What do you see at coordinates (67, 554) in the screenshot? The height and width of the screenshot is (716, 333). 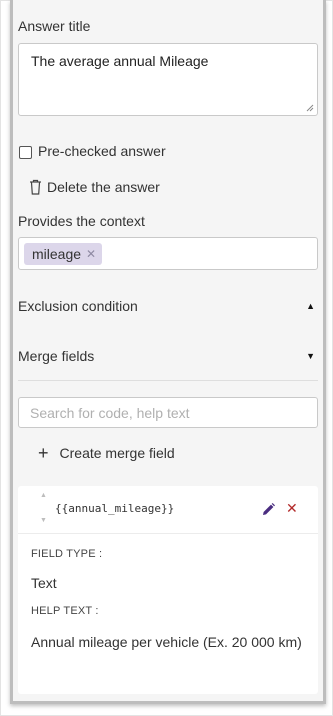 I see `field-type-label: FIELD TYPE :` at bounding box center [67, 554].